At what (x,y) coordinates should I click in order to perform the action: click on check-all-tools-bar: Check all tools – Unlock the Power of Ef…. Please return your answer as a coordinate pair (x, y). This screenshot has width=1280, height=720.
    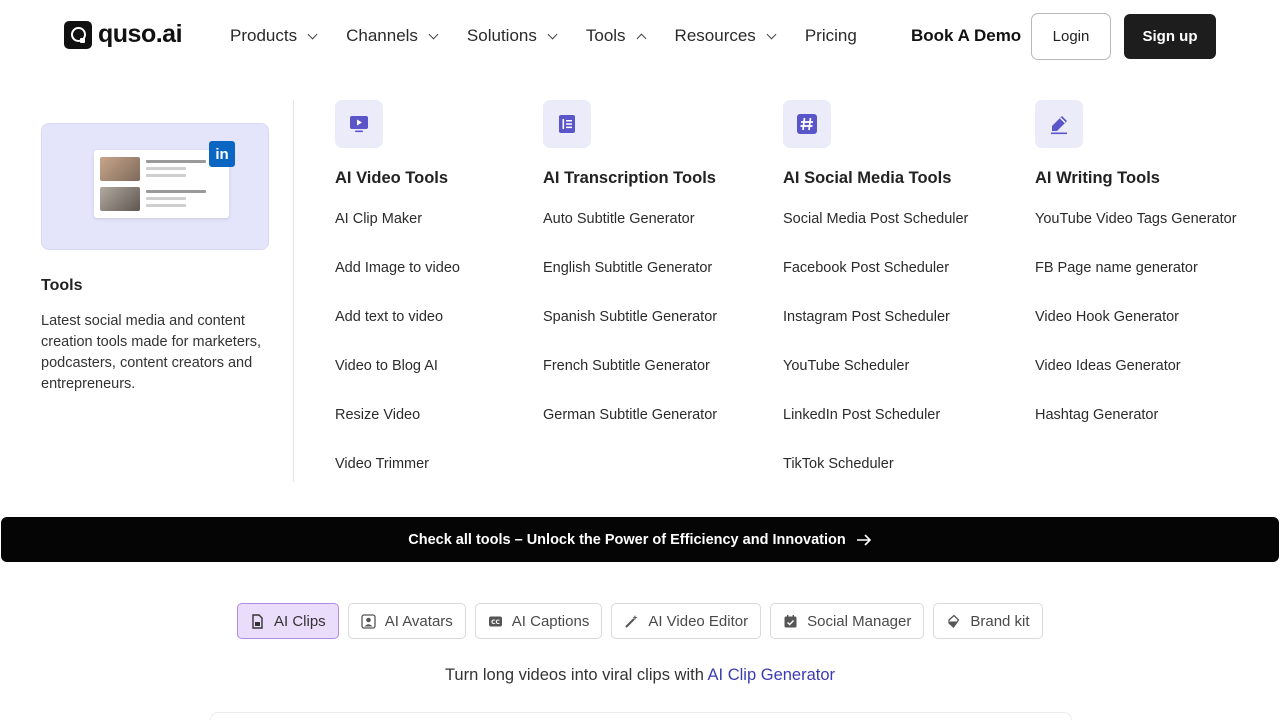
    Looking at the image, I should click on (640, 539).